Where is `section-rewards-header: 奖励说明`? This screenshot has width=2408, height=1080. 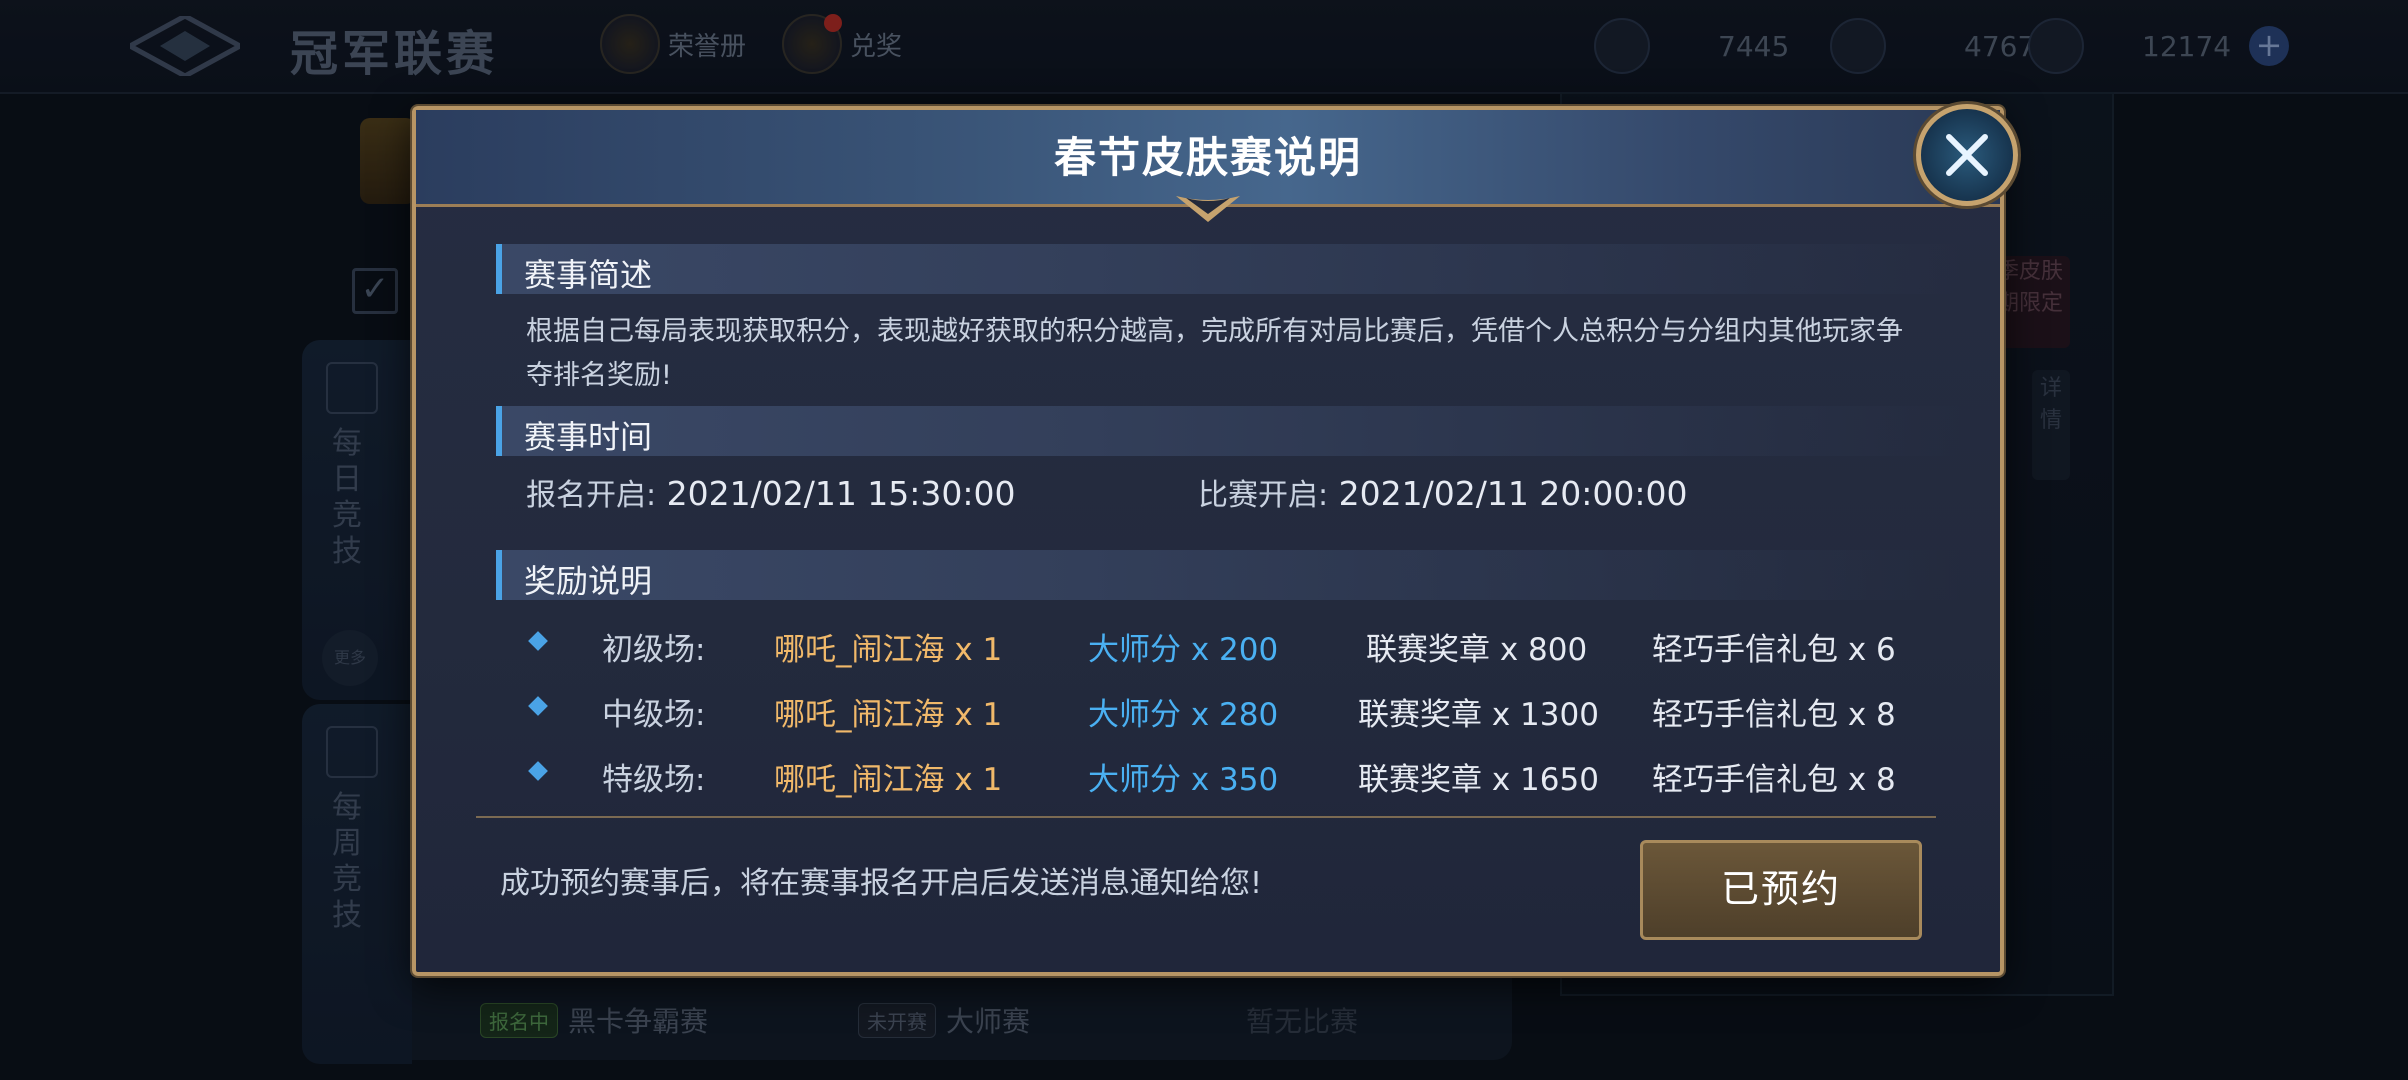
section-rewards-header: 奖励说明 is located at coordinates (1229, 575).